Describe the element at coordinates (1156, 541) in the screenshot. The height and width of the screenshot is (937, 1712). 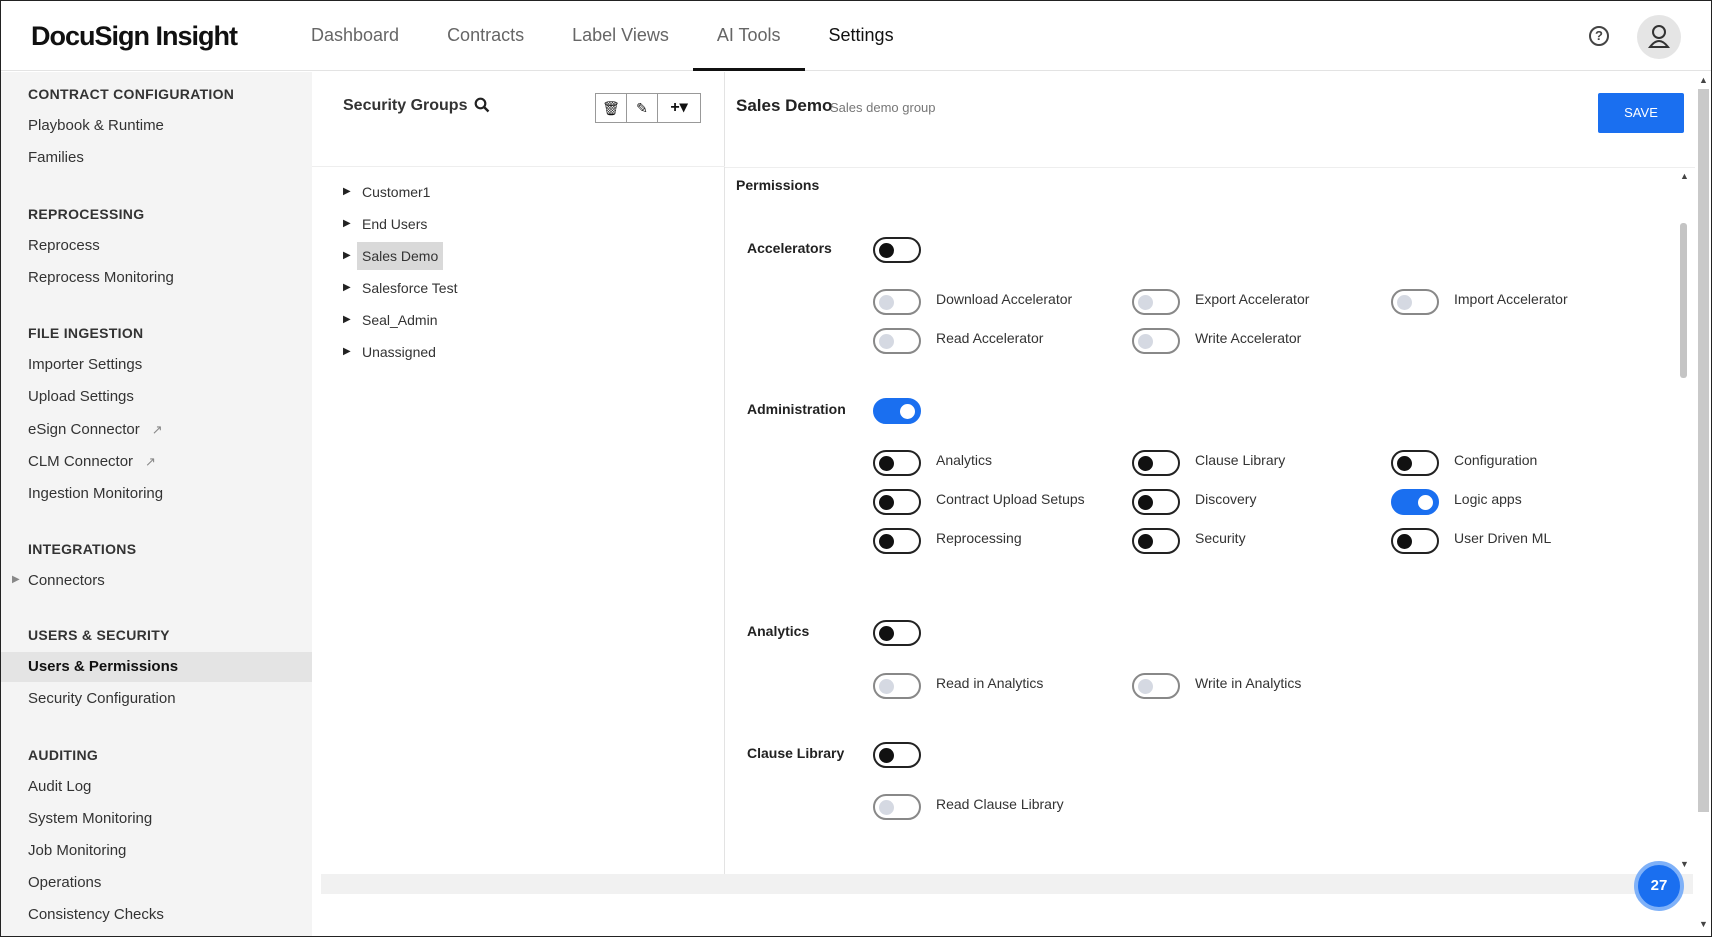
I see `toggle-security` at that location.